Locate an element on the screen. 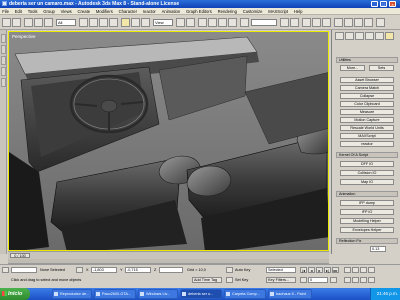 The height and width of the screenshot is (300, 400). rectangular-selection-icon is located at coordinates (103, 22).